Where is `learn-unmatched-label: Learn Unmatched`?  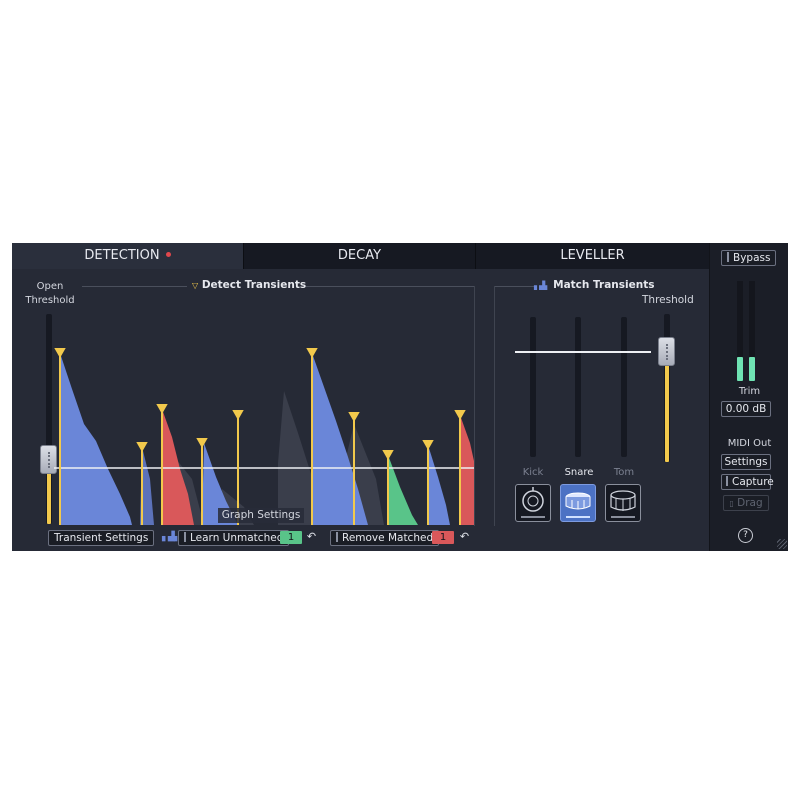 learn-unmatched-label: Learn Unmatched is located at coordinates (237, 538).